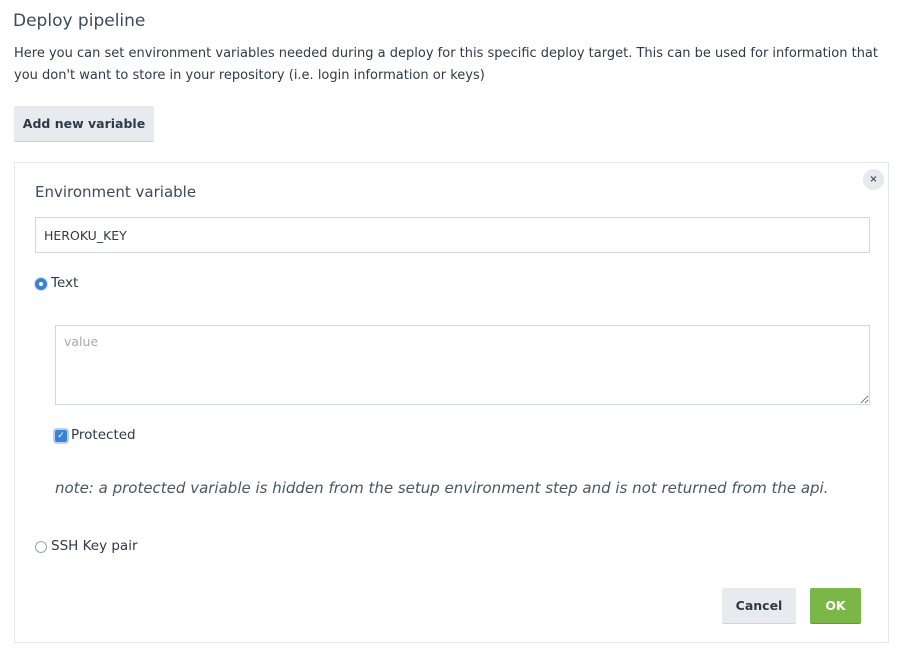 The height and width of the screenshot is (651, 897). Describe the element at coordinates (94, 546) in the screenshot. I see `ssh-key-pair-radio-label: SSH Key pair` at that location.